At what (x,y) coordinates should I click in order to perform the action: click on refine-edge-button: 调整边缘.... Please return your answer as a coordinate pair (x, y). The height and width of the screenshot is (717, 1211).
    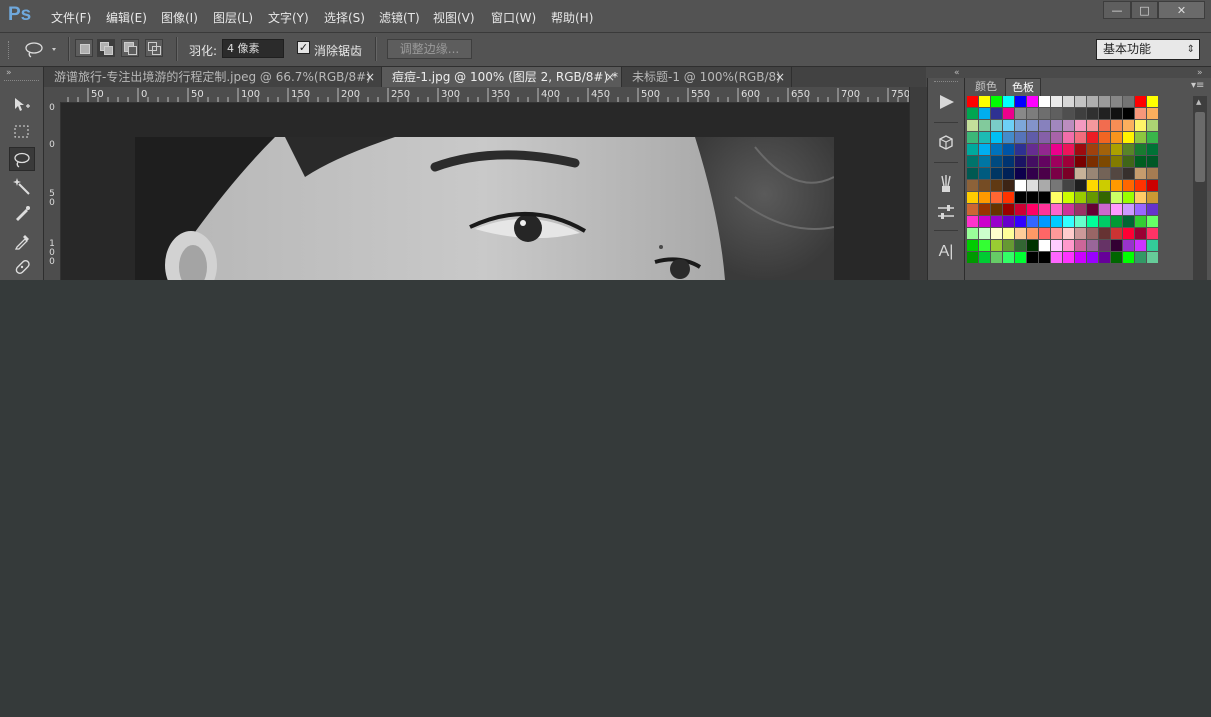
    Looking at the image, I should click on (429, 49).